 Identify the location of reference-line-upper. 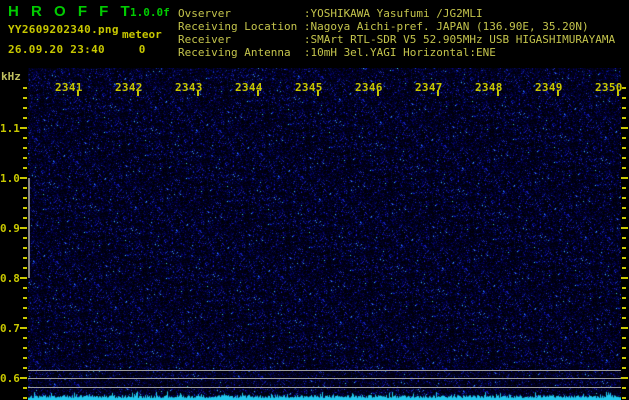
(324, 370).